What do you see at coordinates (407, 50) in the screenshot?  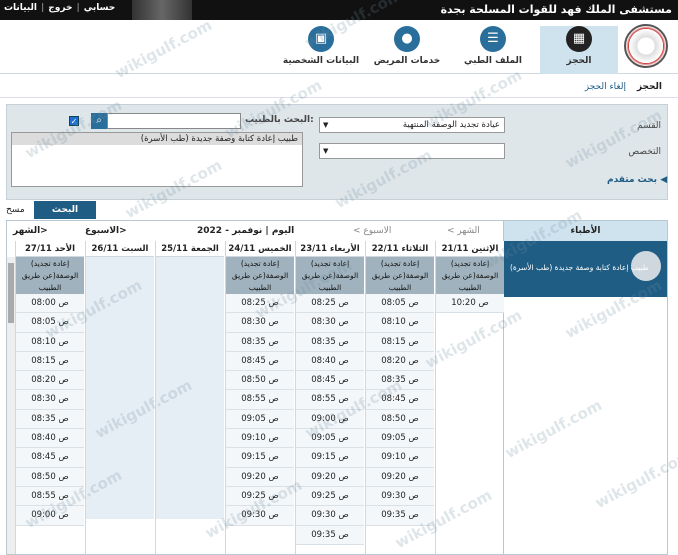 I see `tab-patient-services: ● خدمات المريض` at bounding box center [407, 50].